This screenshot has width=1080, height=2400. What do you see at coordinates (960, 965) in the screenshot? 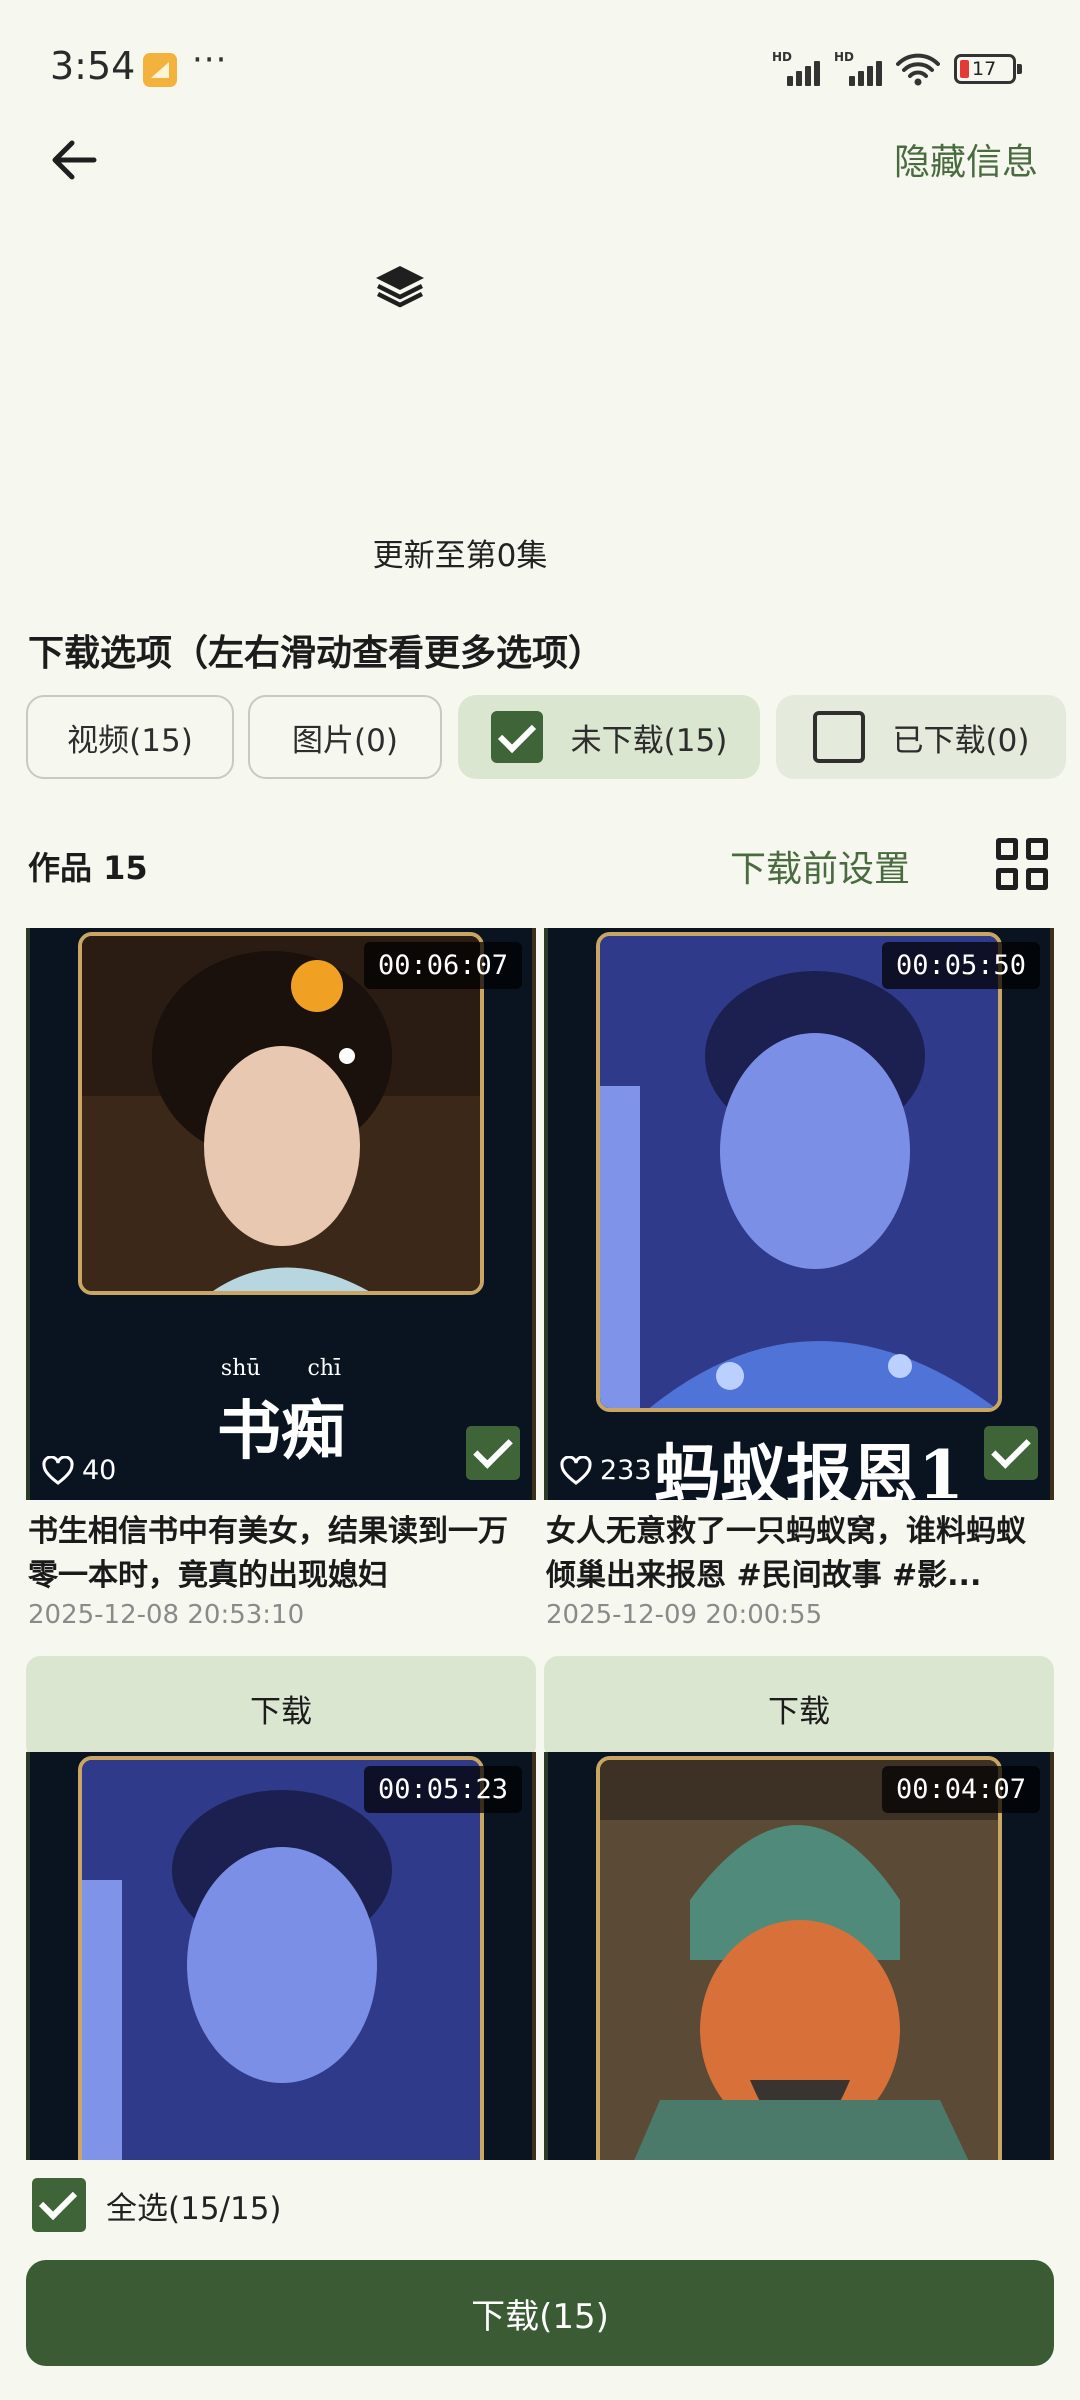
I see `video-duration: 00:05:50` at bounding box center [960, 965].